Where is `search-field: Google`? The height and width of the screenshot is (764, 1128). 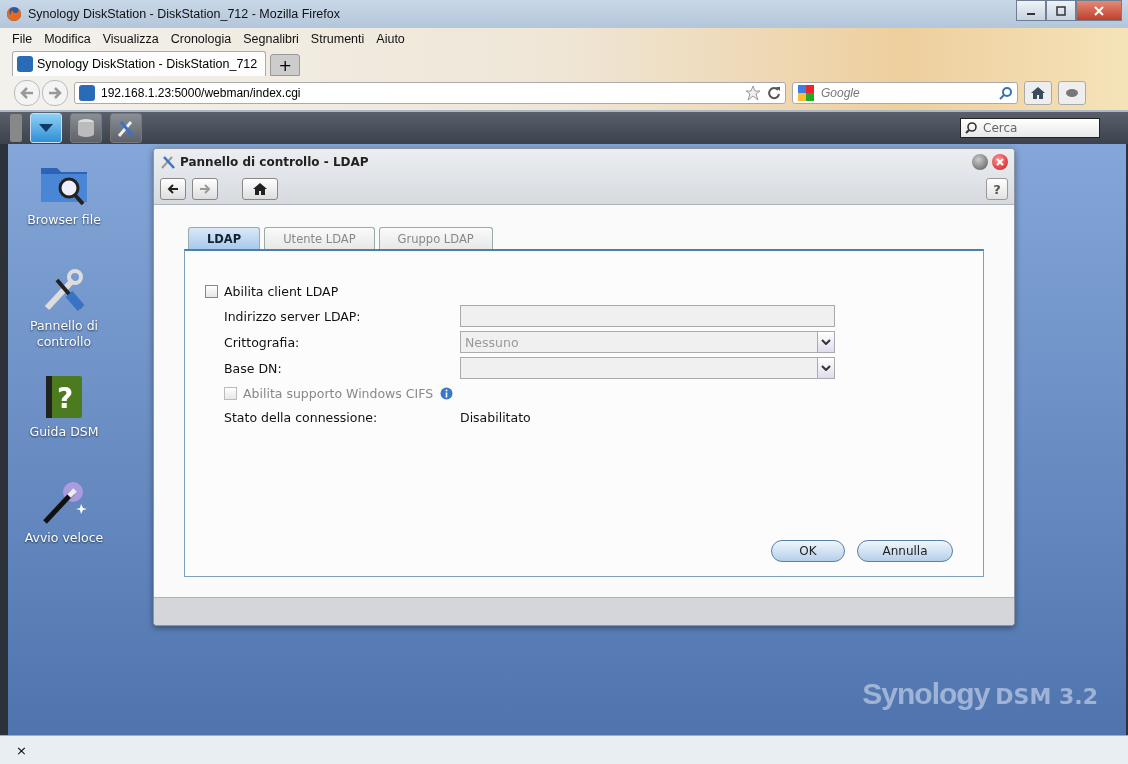
search-field: Google is located at coordinates (907, 93).